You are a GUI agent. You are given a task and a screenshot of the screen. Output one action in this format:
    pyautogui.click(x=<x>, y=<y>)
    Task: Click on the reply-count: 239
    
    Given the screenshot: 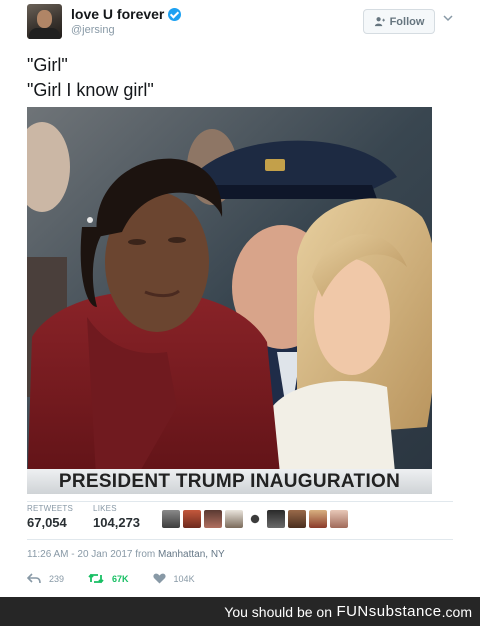 What is the action you would take?
    pyautogui.click(x=57, y=578)
    